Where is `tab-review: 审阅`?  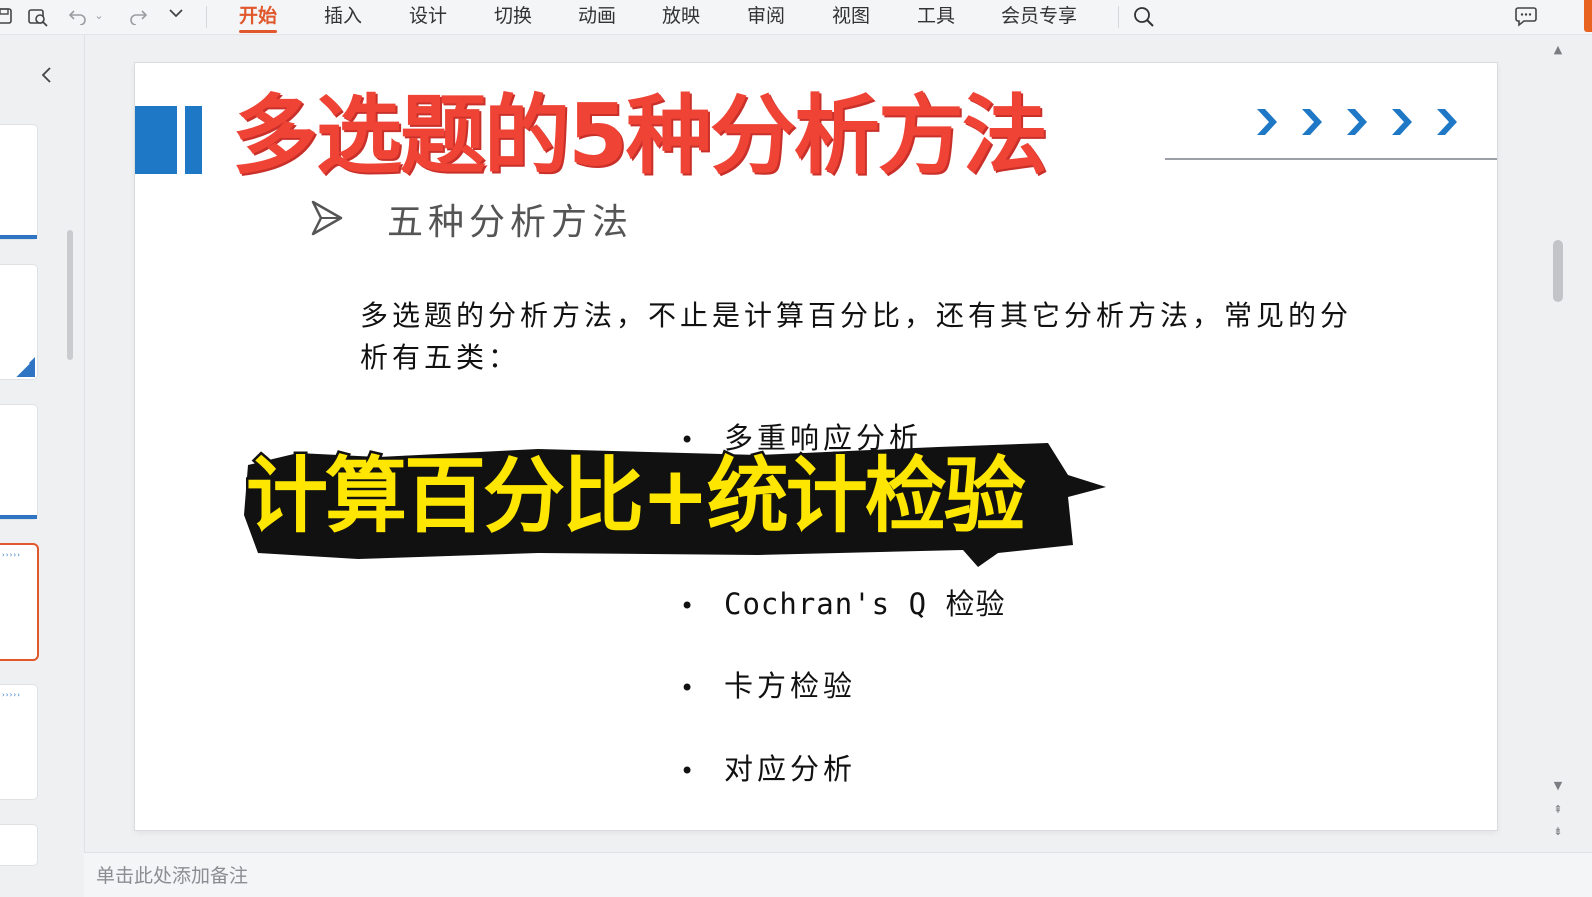 tab-review: 审阅 is located at coordinates (766, 16).